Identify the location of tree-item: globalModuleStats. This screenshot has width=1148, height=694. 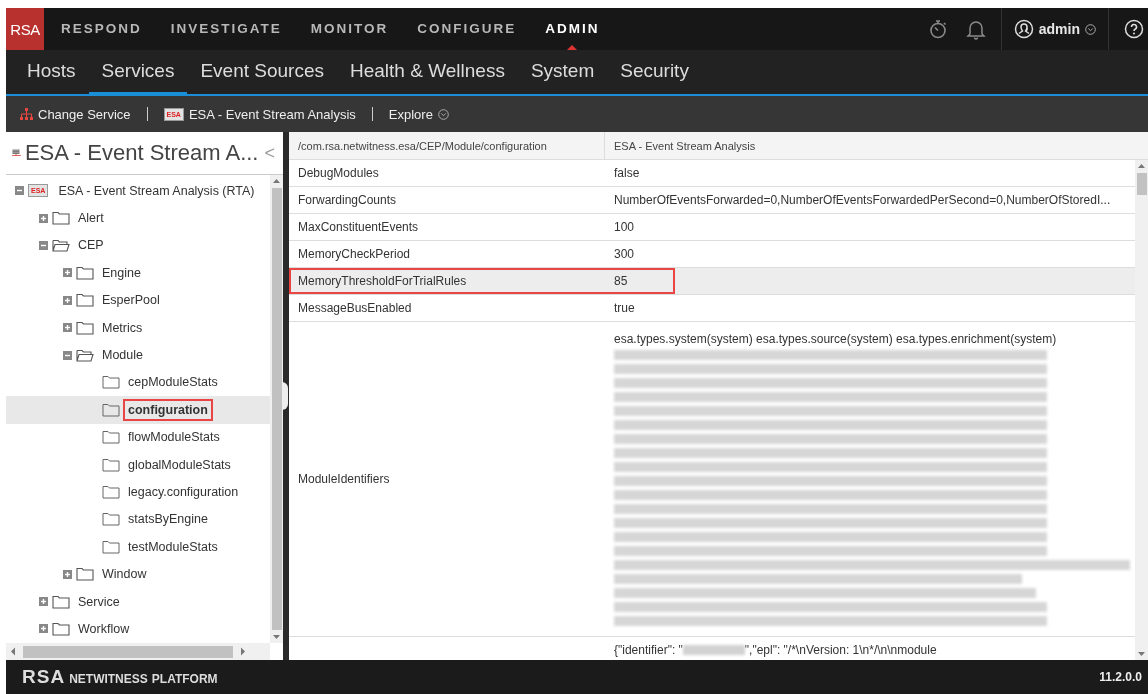
(179, 464).